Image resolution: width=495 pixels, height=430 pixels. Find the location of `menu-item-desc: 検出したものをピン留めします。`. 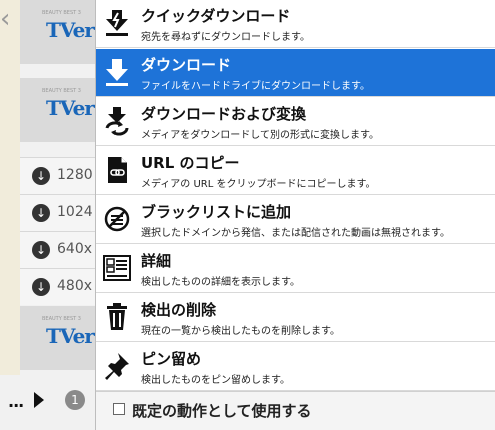

menu-item-desc: 検出したものをピン留めします。 is located at coordinates (215, 380).